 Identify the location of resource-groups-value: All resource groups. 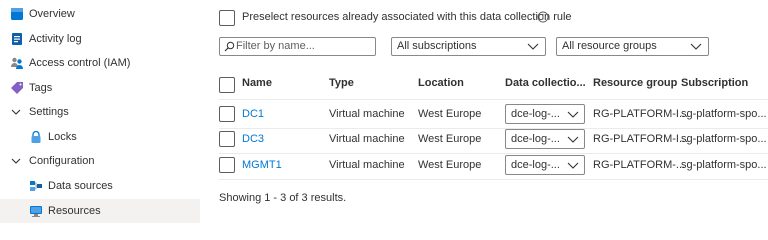
(609, 46).